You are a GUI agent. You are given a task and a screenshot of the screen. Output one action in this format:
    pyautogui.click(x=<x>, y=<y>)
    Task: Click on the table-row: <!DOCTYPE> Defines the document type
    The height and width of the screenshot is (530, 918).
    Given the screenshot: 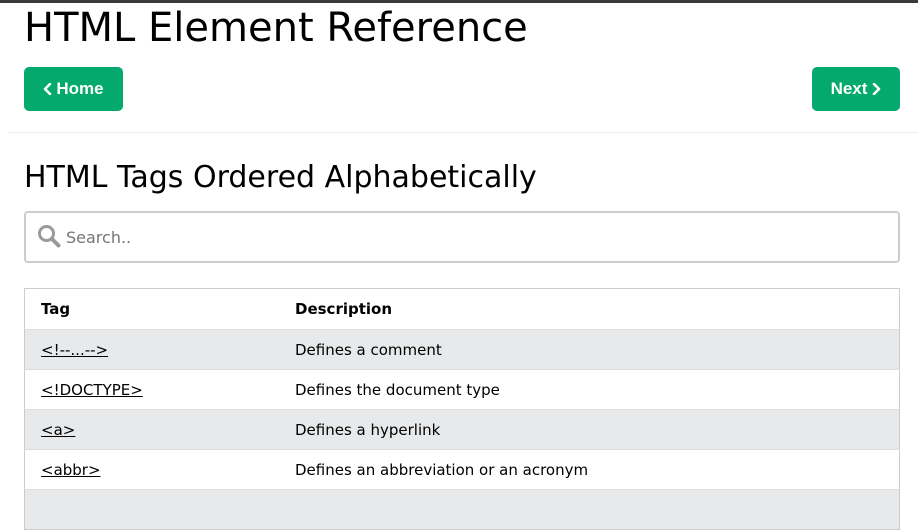 What is the action you would take?
    pyautogui.click(x=462, y=389)
    